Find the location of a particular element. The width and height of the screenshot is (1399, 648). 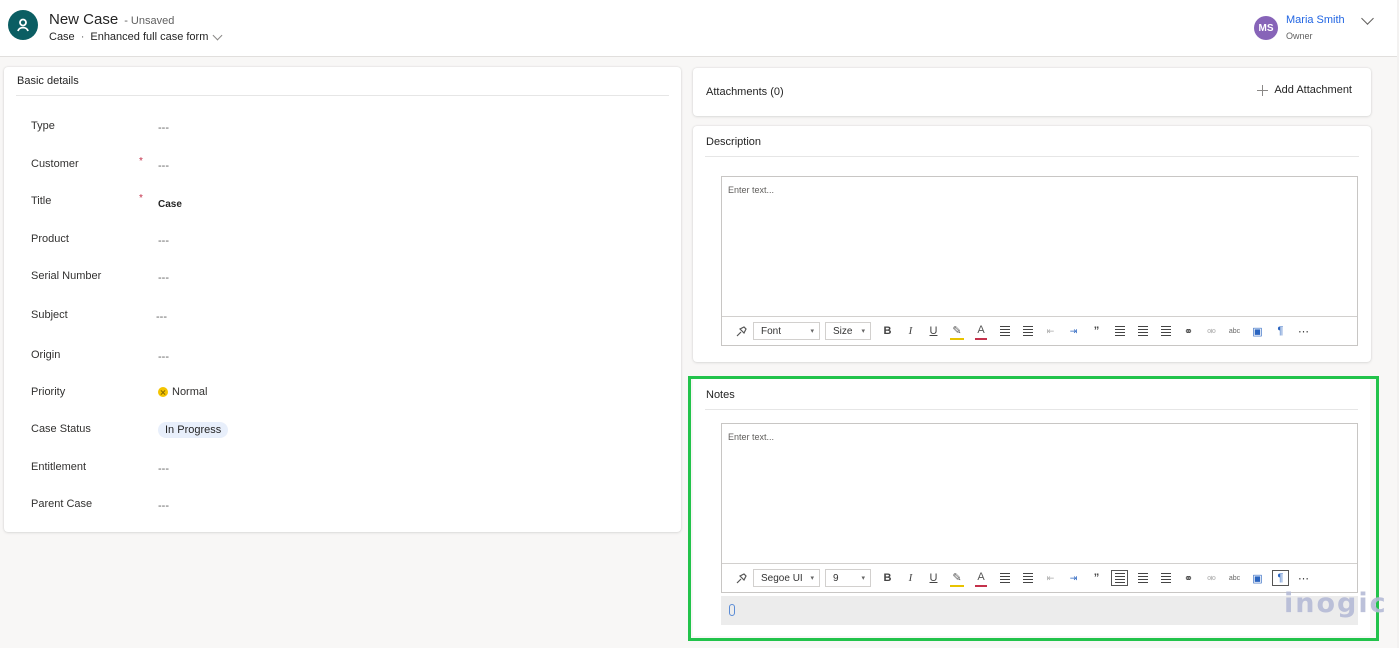

watermark-logo: inogic is located at coordinates (1336, 603).